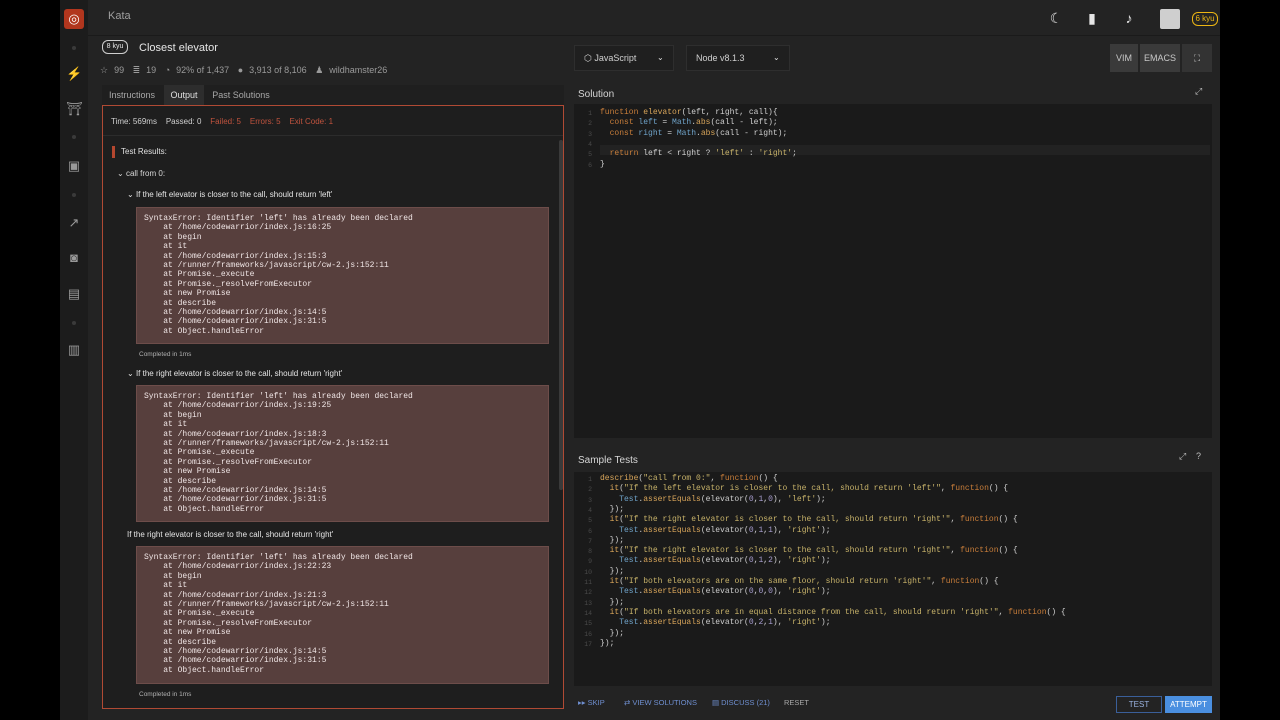 This screenshot has height=720, width=1280. Describe the element at coordinates (591, 702) in the screenshot. I see `skip-button: ▸▸ SKIP` at that location.